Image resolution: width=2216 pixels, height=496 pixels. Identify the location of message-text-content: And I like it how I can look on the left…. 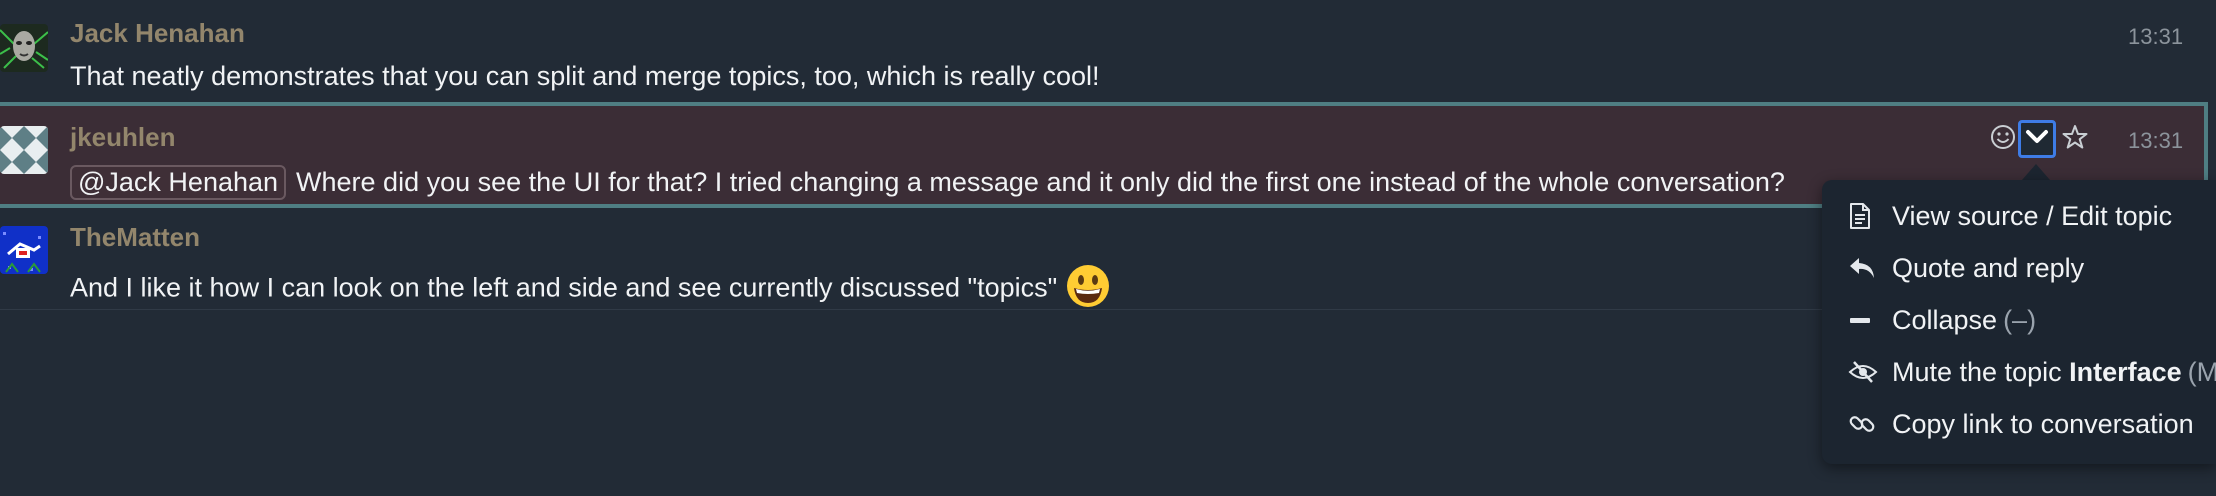
(564, 287).